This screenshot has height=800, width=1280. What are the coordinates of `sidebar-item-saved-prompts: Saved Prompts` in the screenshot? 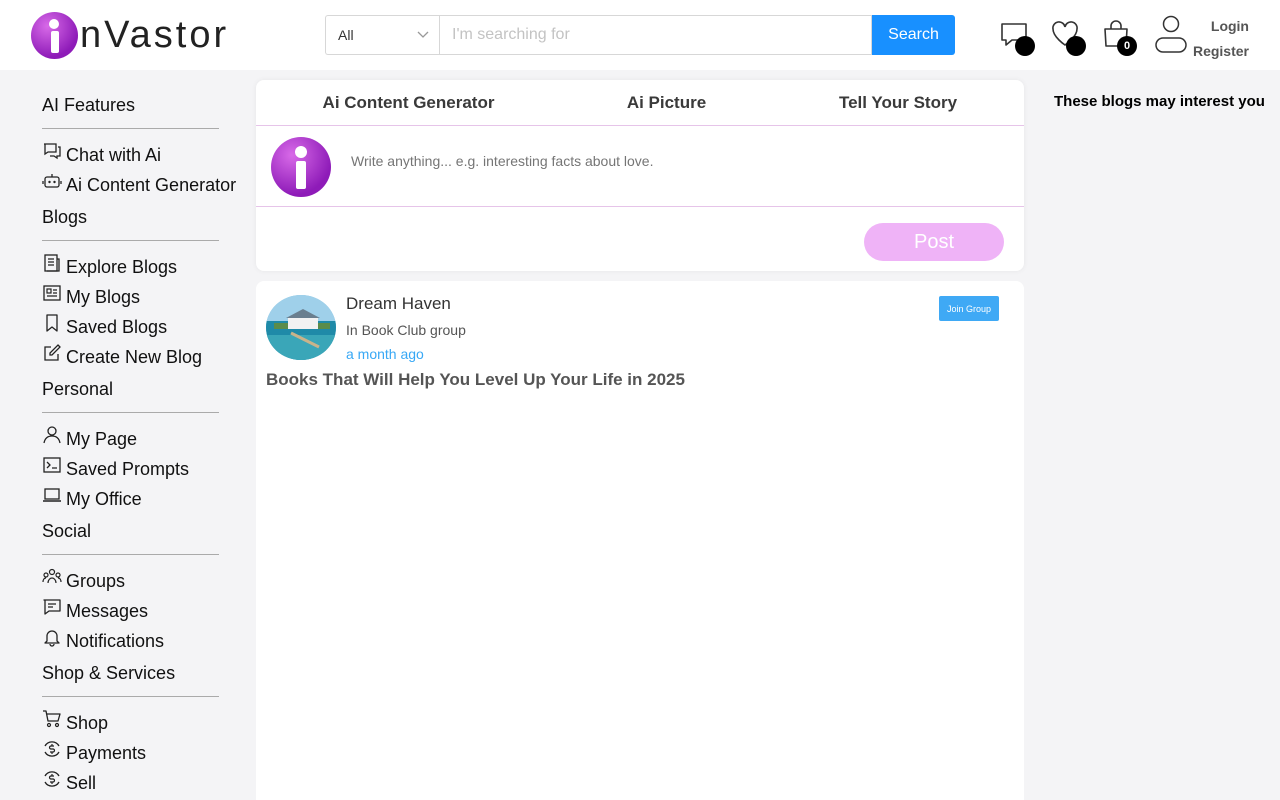 It's located at (147, 469).